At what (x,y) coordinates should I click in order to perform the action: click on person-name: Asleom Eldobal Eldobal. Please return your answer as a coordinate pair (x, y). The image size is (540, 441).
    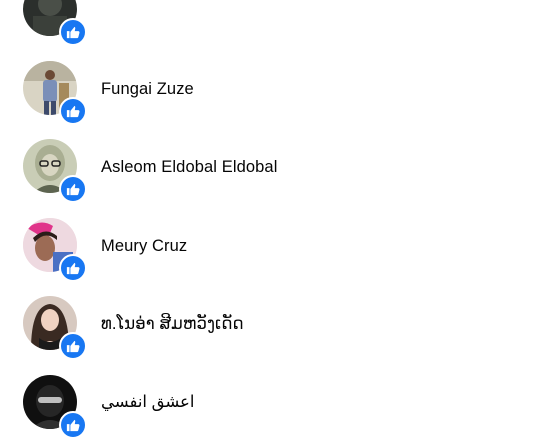
    Looking at the image, I should click on (189, 167).